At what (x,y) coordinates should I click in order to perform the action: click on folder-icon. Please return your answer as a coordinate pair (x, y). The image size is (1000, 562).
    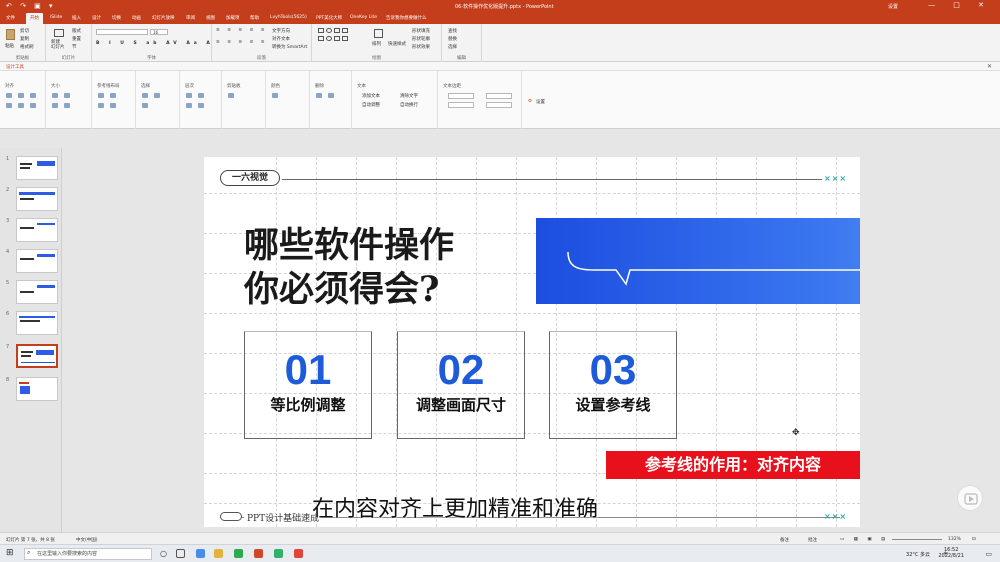
    Looking at the image, I should click on (218, 553).